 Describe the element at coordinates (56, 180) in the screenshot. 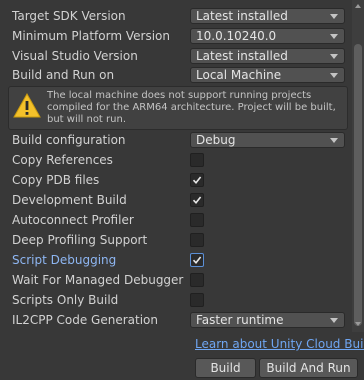

I see `copy-pdb-label: Copy PDB files` at that location.